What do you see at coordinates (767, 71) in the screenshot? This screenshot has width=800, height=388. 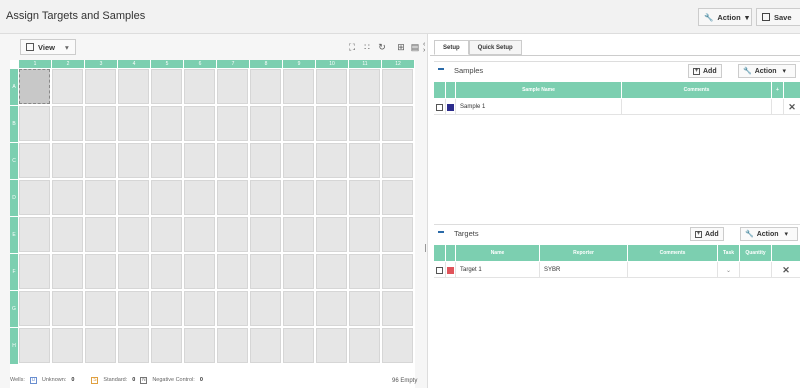 I see `samples-action-button: 🔧 Action ▾` at bounding box center [767, 71].